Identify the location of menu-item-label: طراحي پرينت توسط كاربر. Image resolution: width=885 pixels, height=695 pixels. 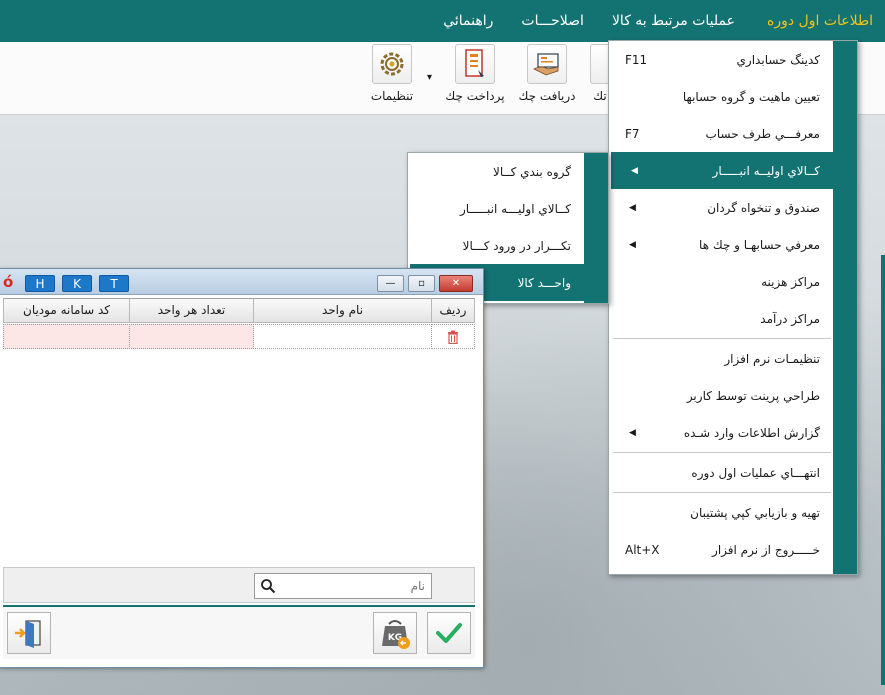
(753, 395).